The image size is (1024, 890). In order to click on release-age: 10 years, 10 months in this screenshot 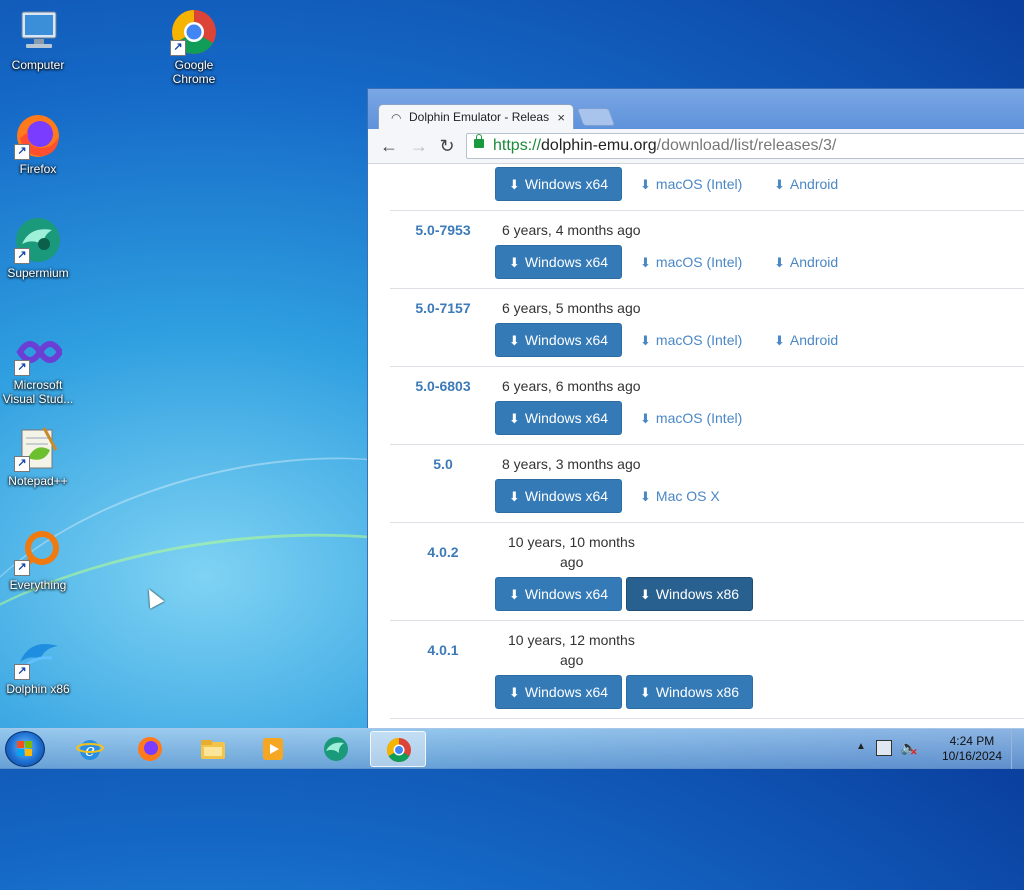, I will do `click(571, 542)`.